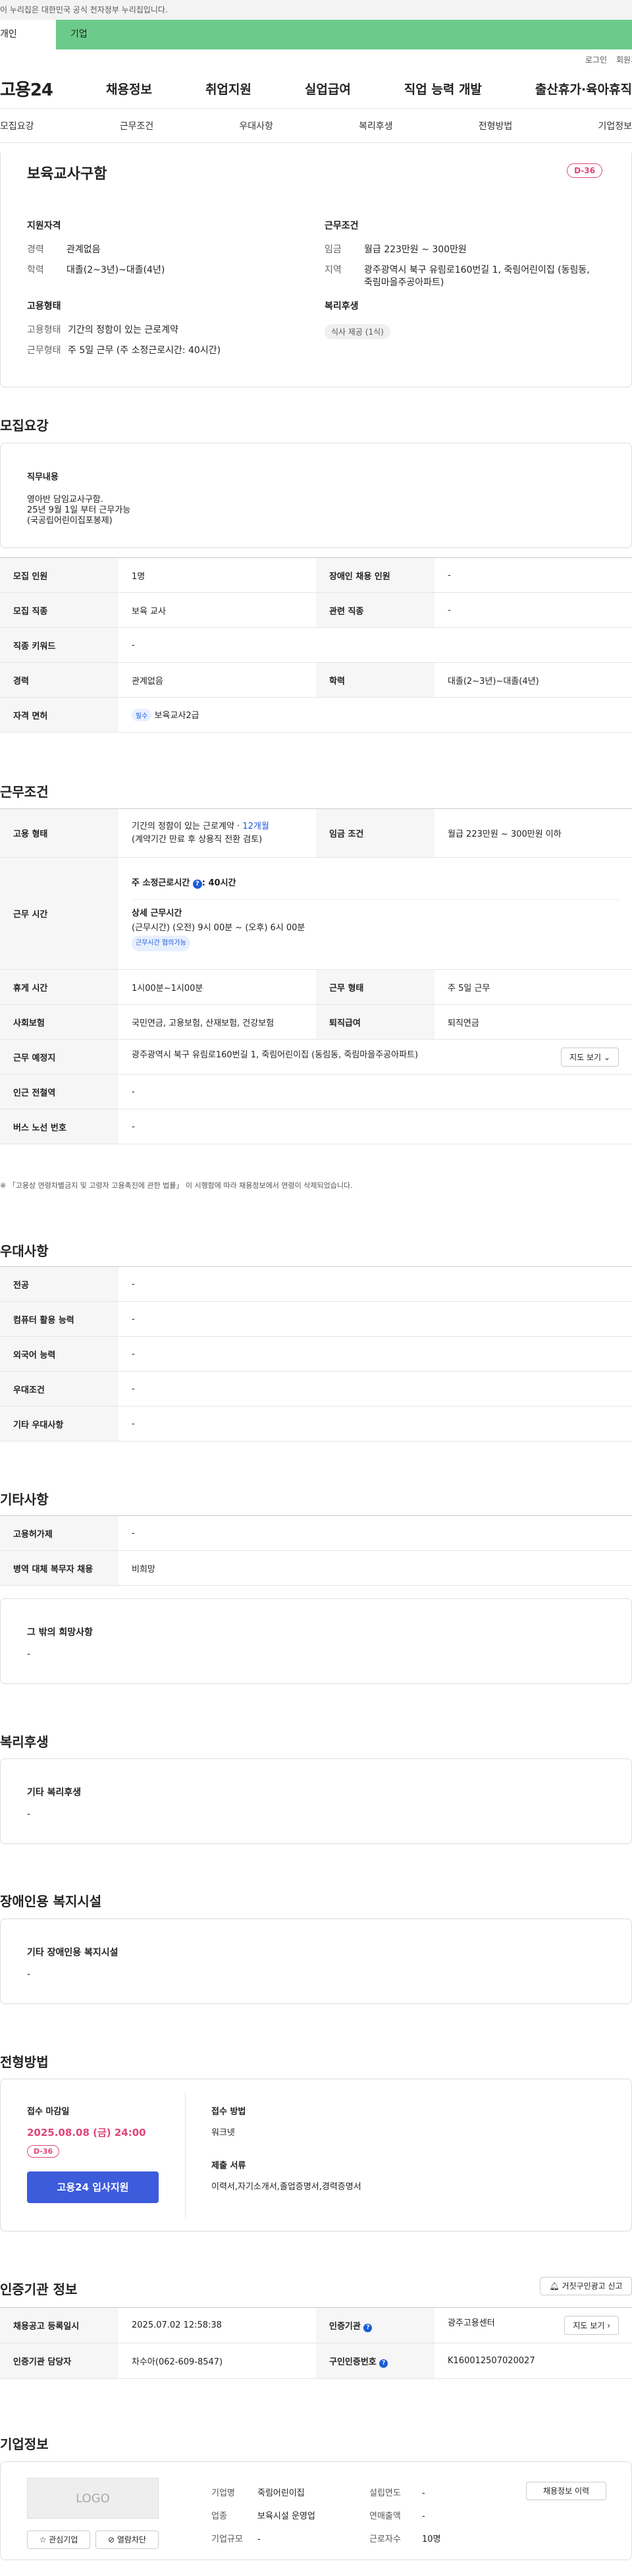  Describe the element at coordinates (43, 477) in the screenshot. I see `duty-label: 직무내용` at that location.